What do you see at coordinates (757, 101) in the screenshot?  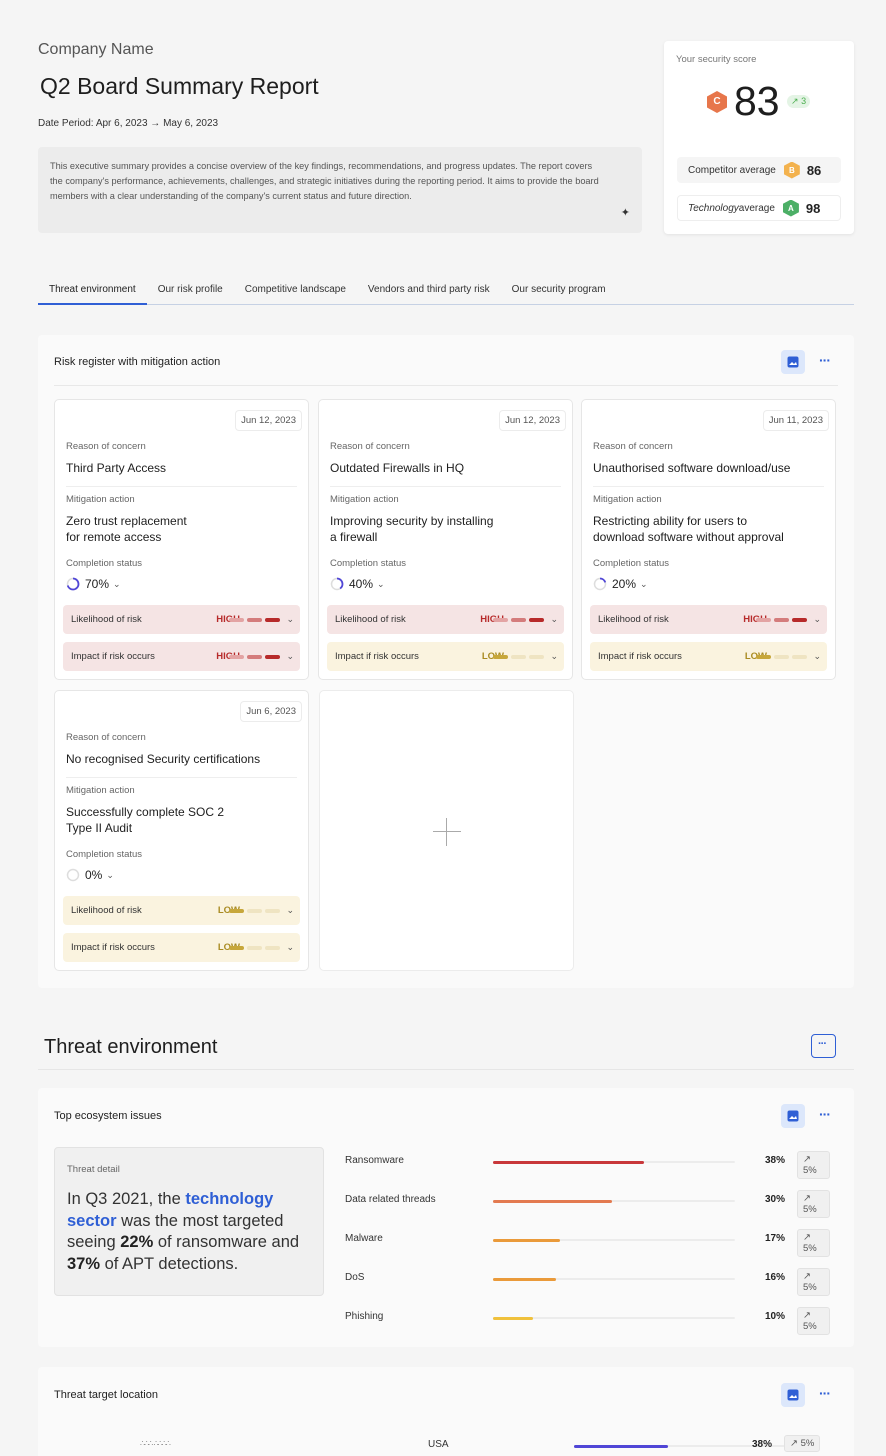 I see `security-score: 83` at bounding box center [757, 101].